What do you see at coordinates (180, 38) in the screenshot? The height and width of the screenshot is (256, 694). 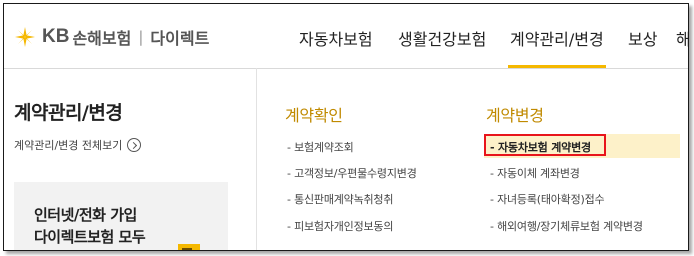 I see `logo-direct-text: 다이렉트` at bounding box center [180, 38].